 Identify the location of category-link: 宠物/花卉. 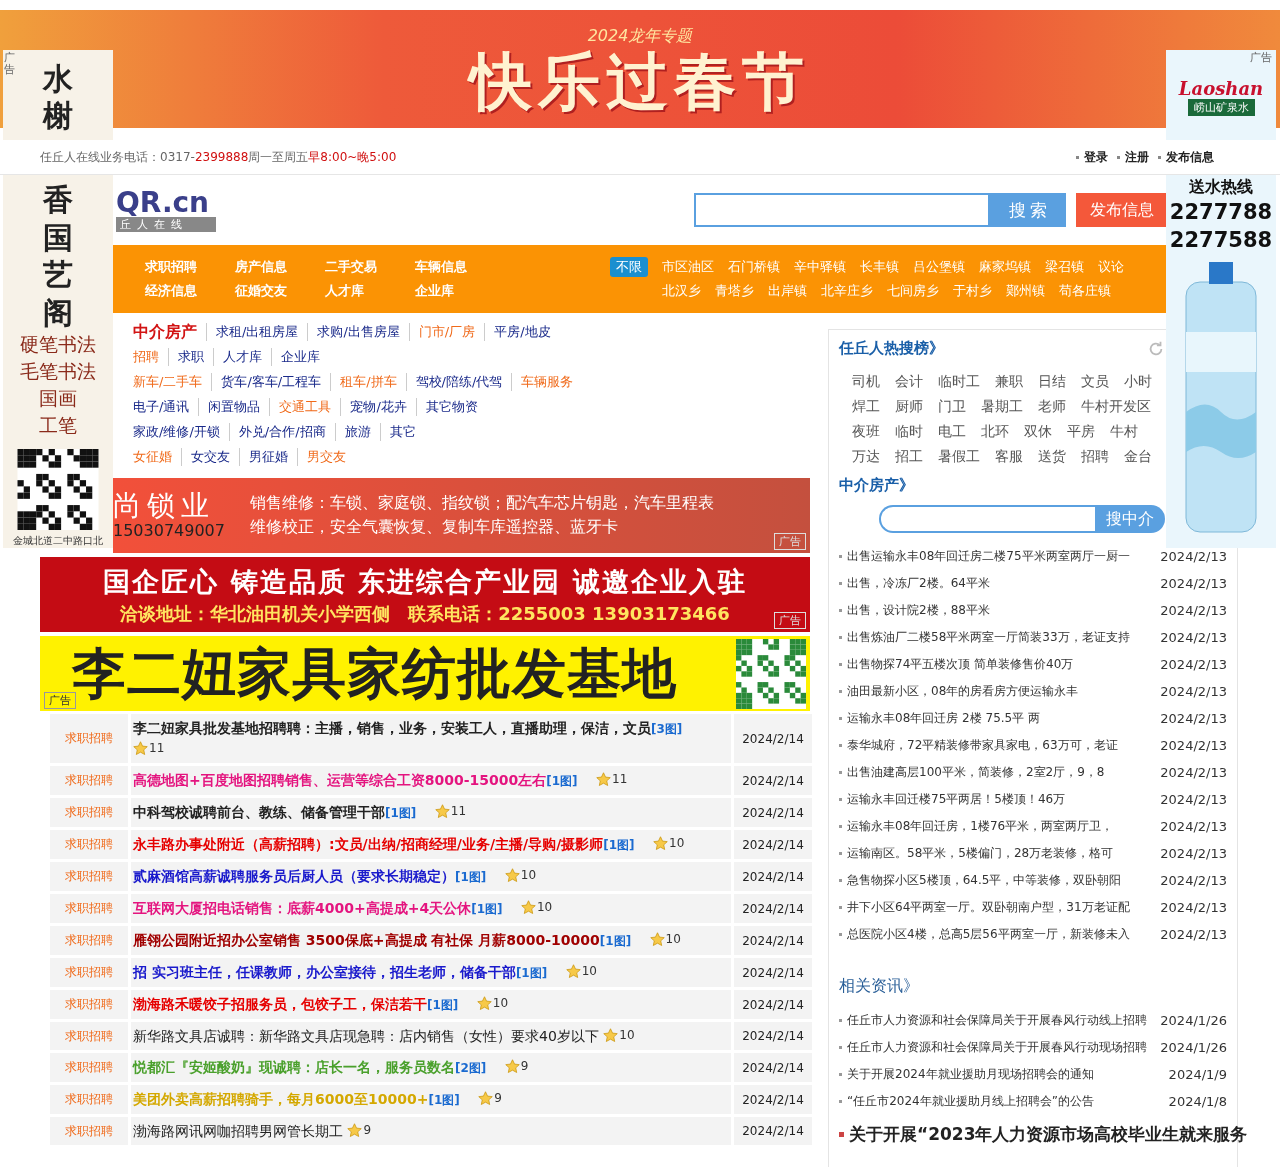
(378, 407).